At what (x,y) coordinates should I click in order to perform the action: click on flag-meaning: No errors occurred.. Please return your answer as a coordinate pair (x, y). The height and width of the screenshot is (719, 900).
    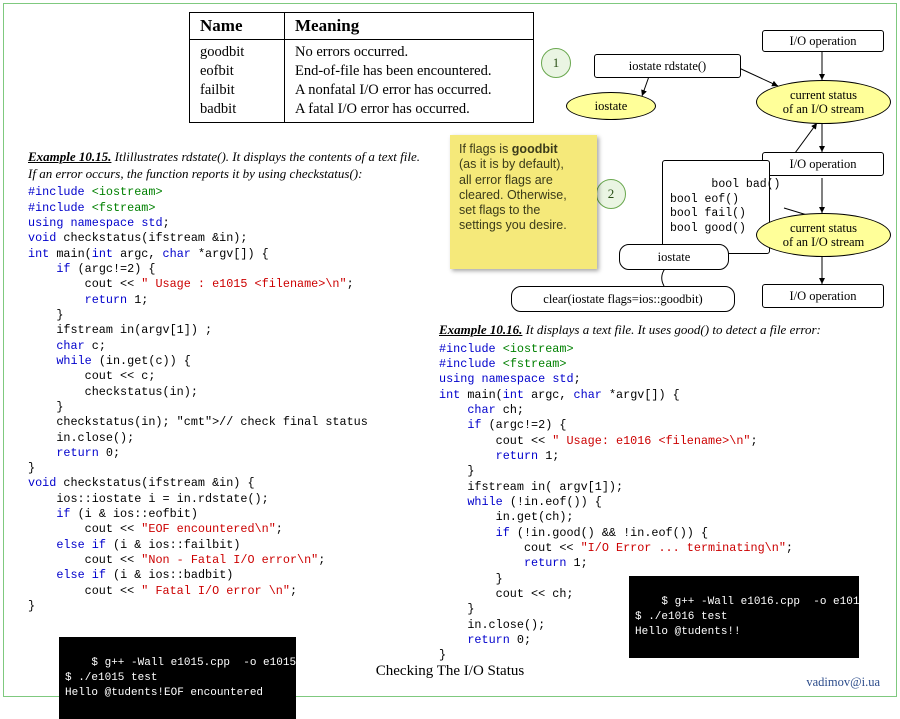
    Looking at the image, I should click on (409, 50).